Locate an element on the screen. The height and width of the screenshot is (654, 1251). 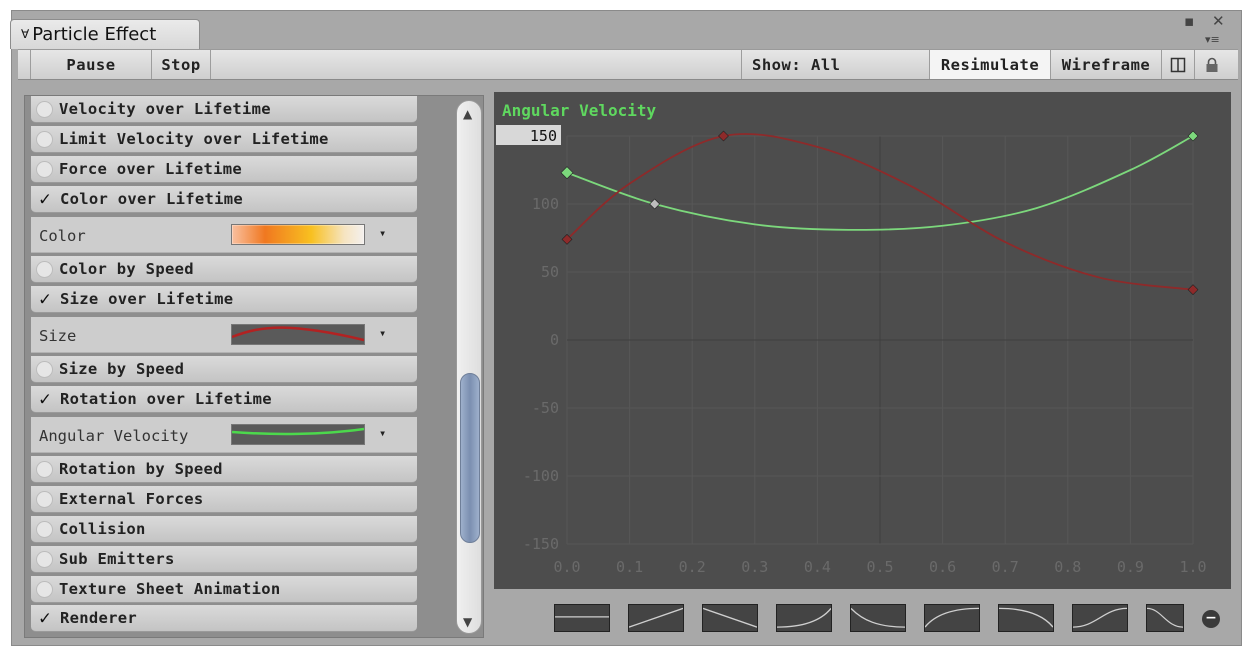
x-tick-label: 0.7 is located at coordinates (1005, 567).